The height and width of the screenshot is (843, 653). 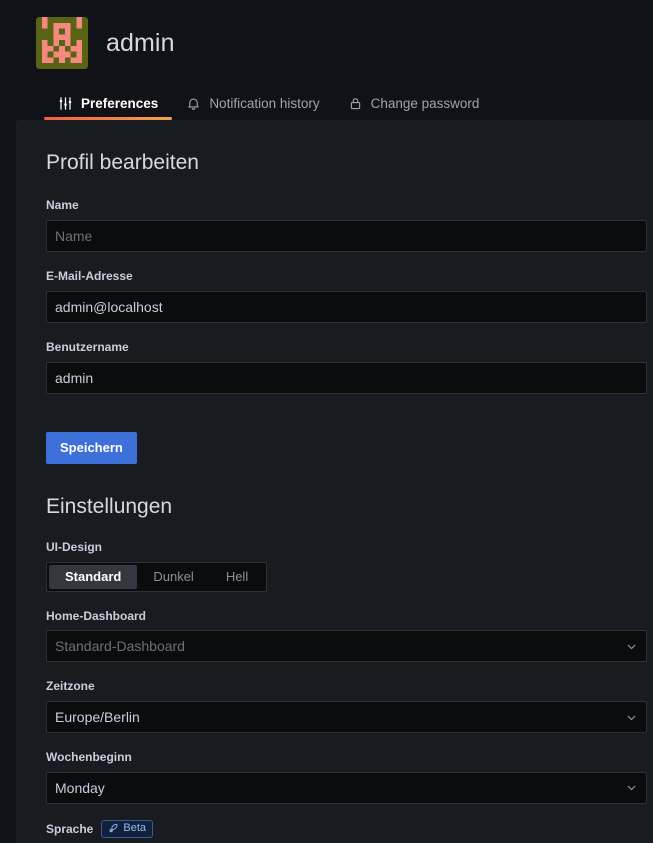 What do you see at coordinates (120, 103) in the screenshot?
I see `tab-label: Preferences` at bounding box center [120, 103].